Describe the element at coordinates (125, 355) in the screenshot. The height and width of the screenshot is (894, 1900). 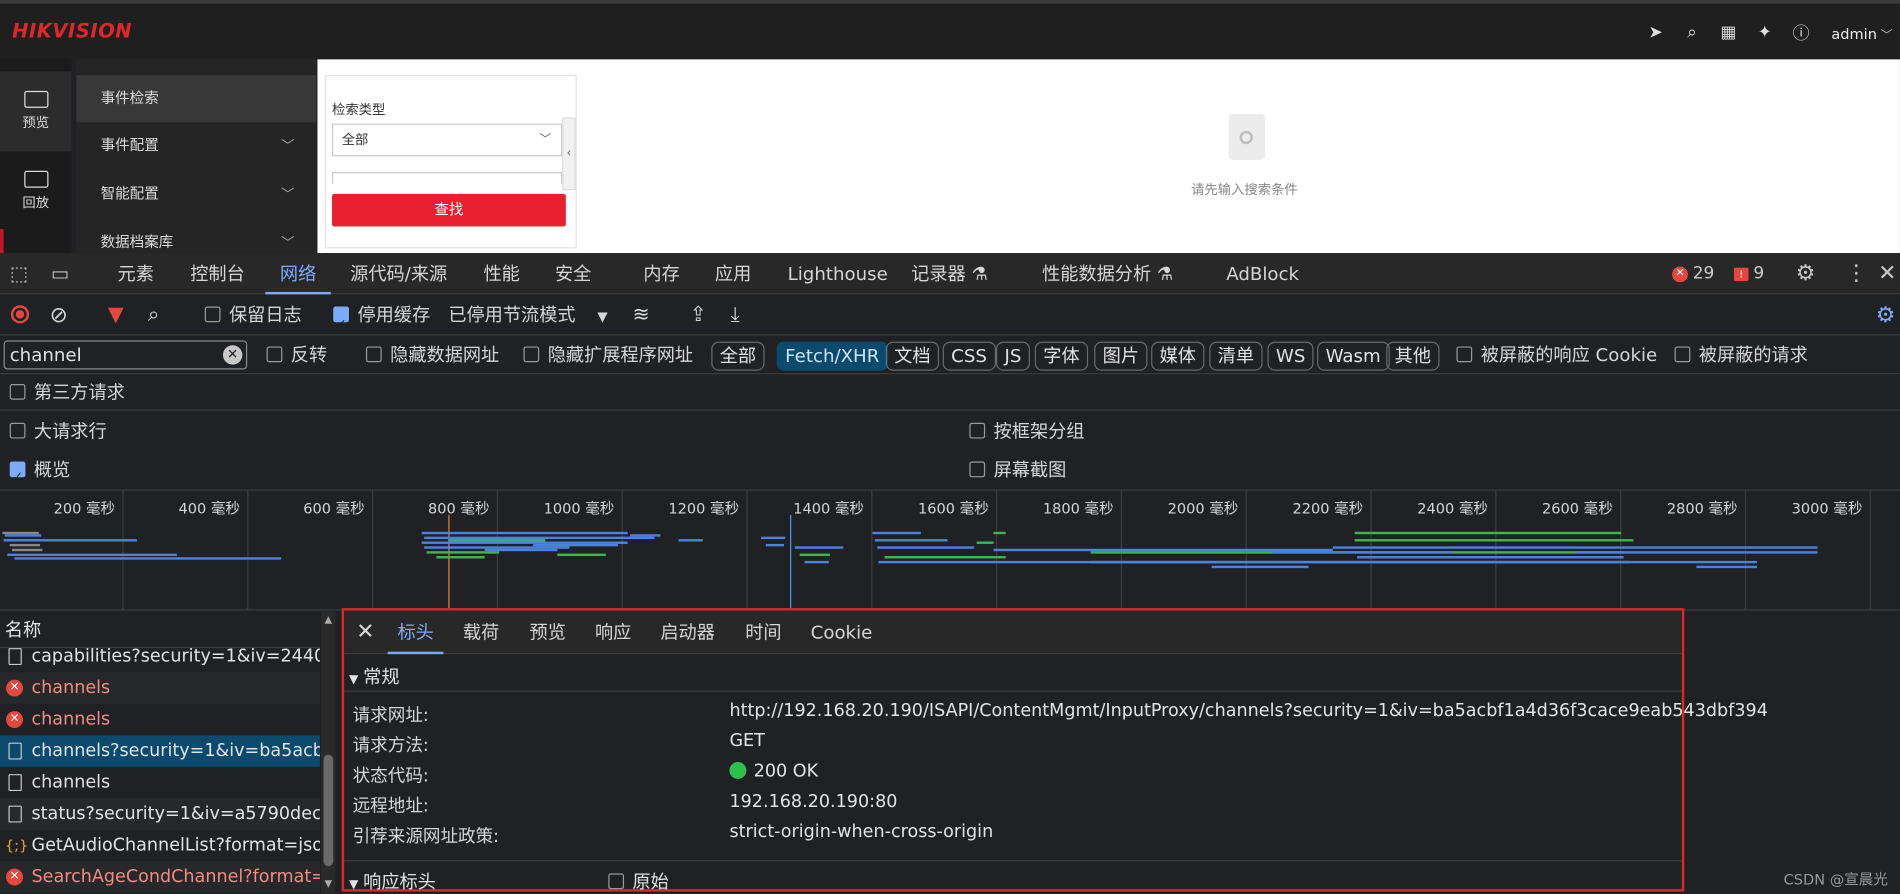
I see `filter-input: channel` at that location.